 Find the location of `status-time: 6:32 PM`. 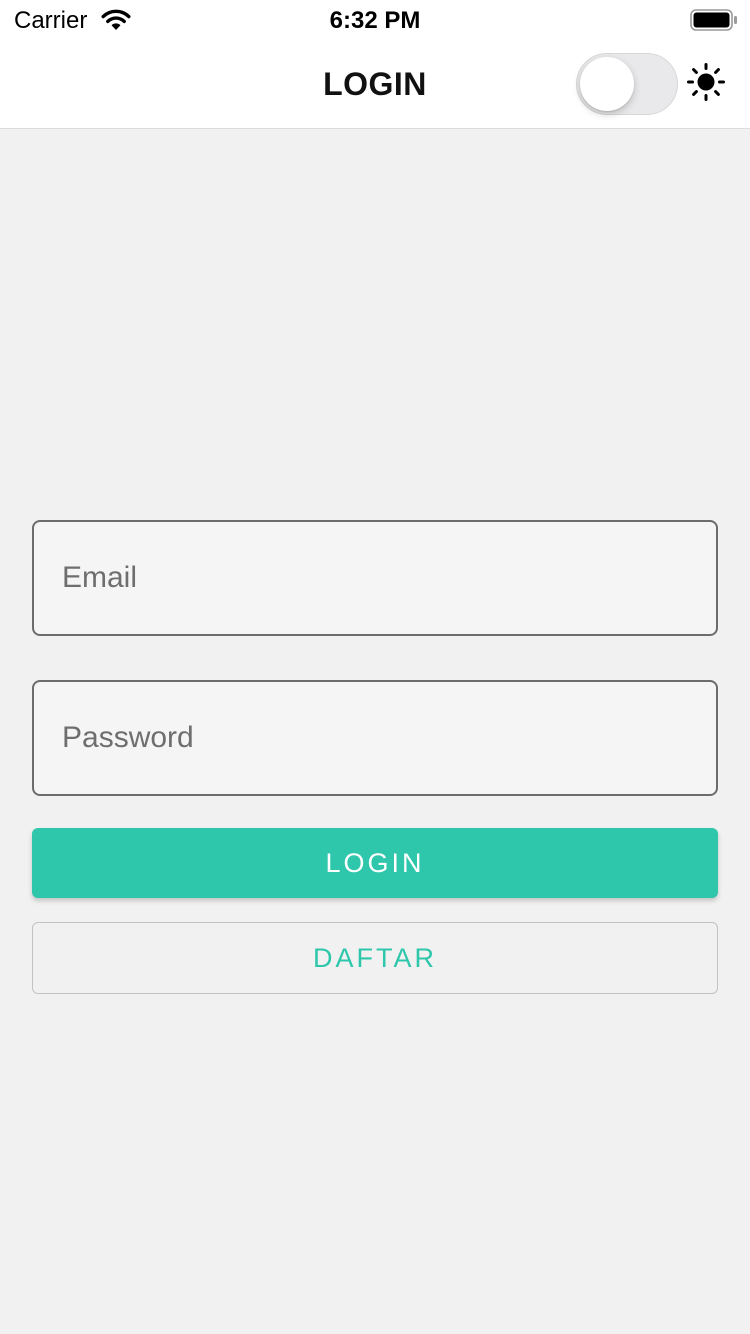

status-time: 6:32 PM is located at coordinates (375, 20).